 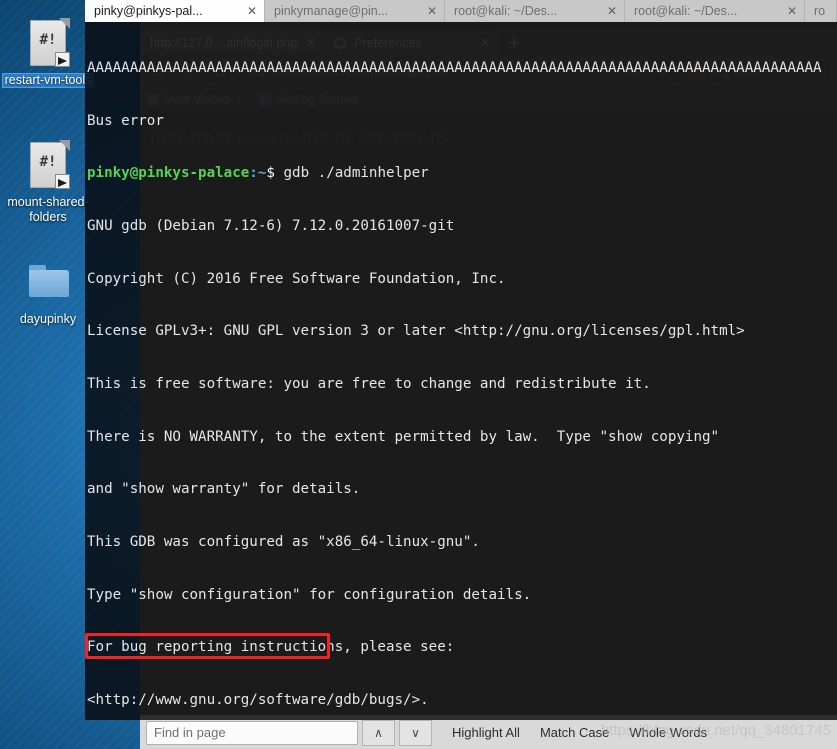 What do you see at coordinates (574, 732) in the screenshot?
I see `match-case-option: Match Case` at bounding box center [574, 732].